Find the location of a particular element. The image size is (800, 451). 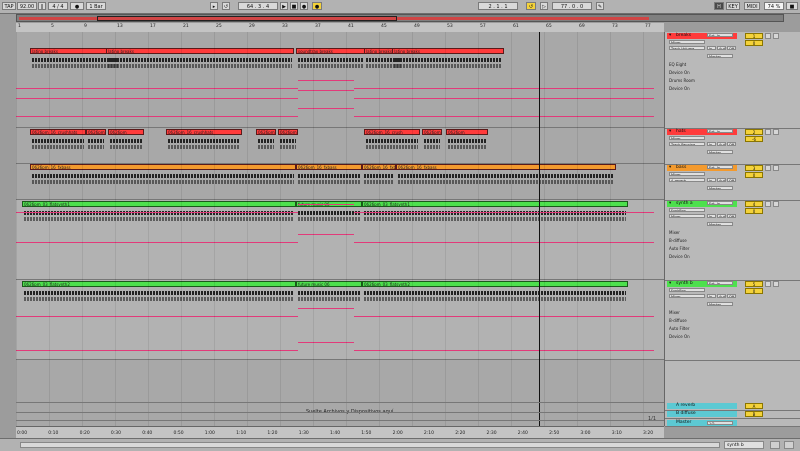

loop-length-field: 77 . 0 . 0 is located at coordinates (572, 6).